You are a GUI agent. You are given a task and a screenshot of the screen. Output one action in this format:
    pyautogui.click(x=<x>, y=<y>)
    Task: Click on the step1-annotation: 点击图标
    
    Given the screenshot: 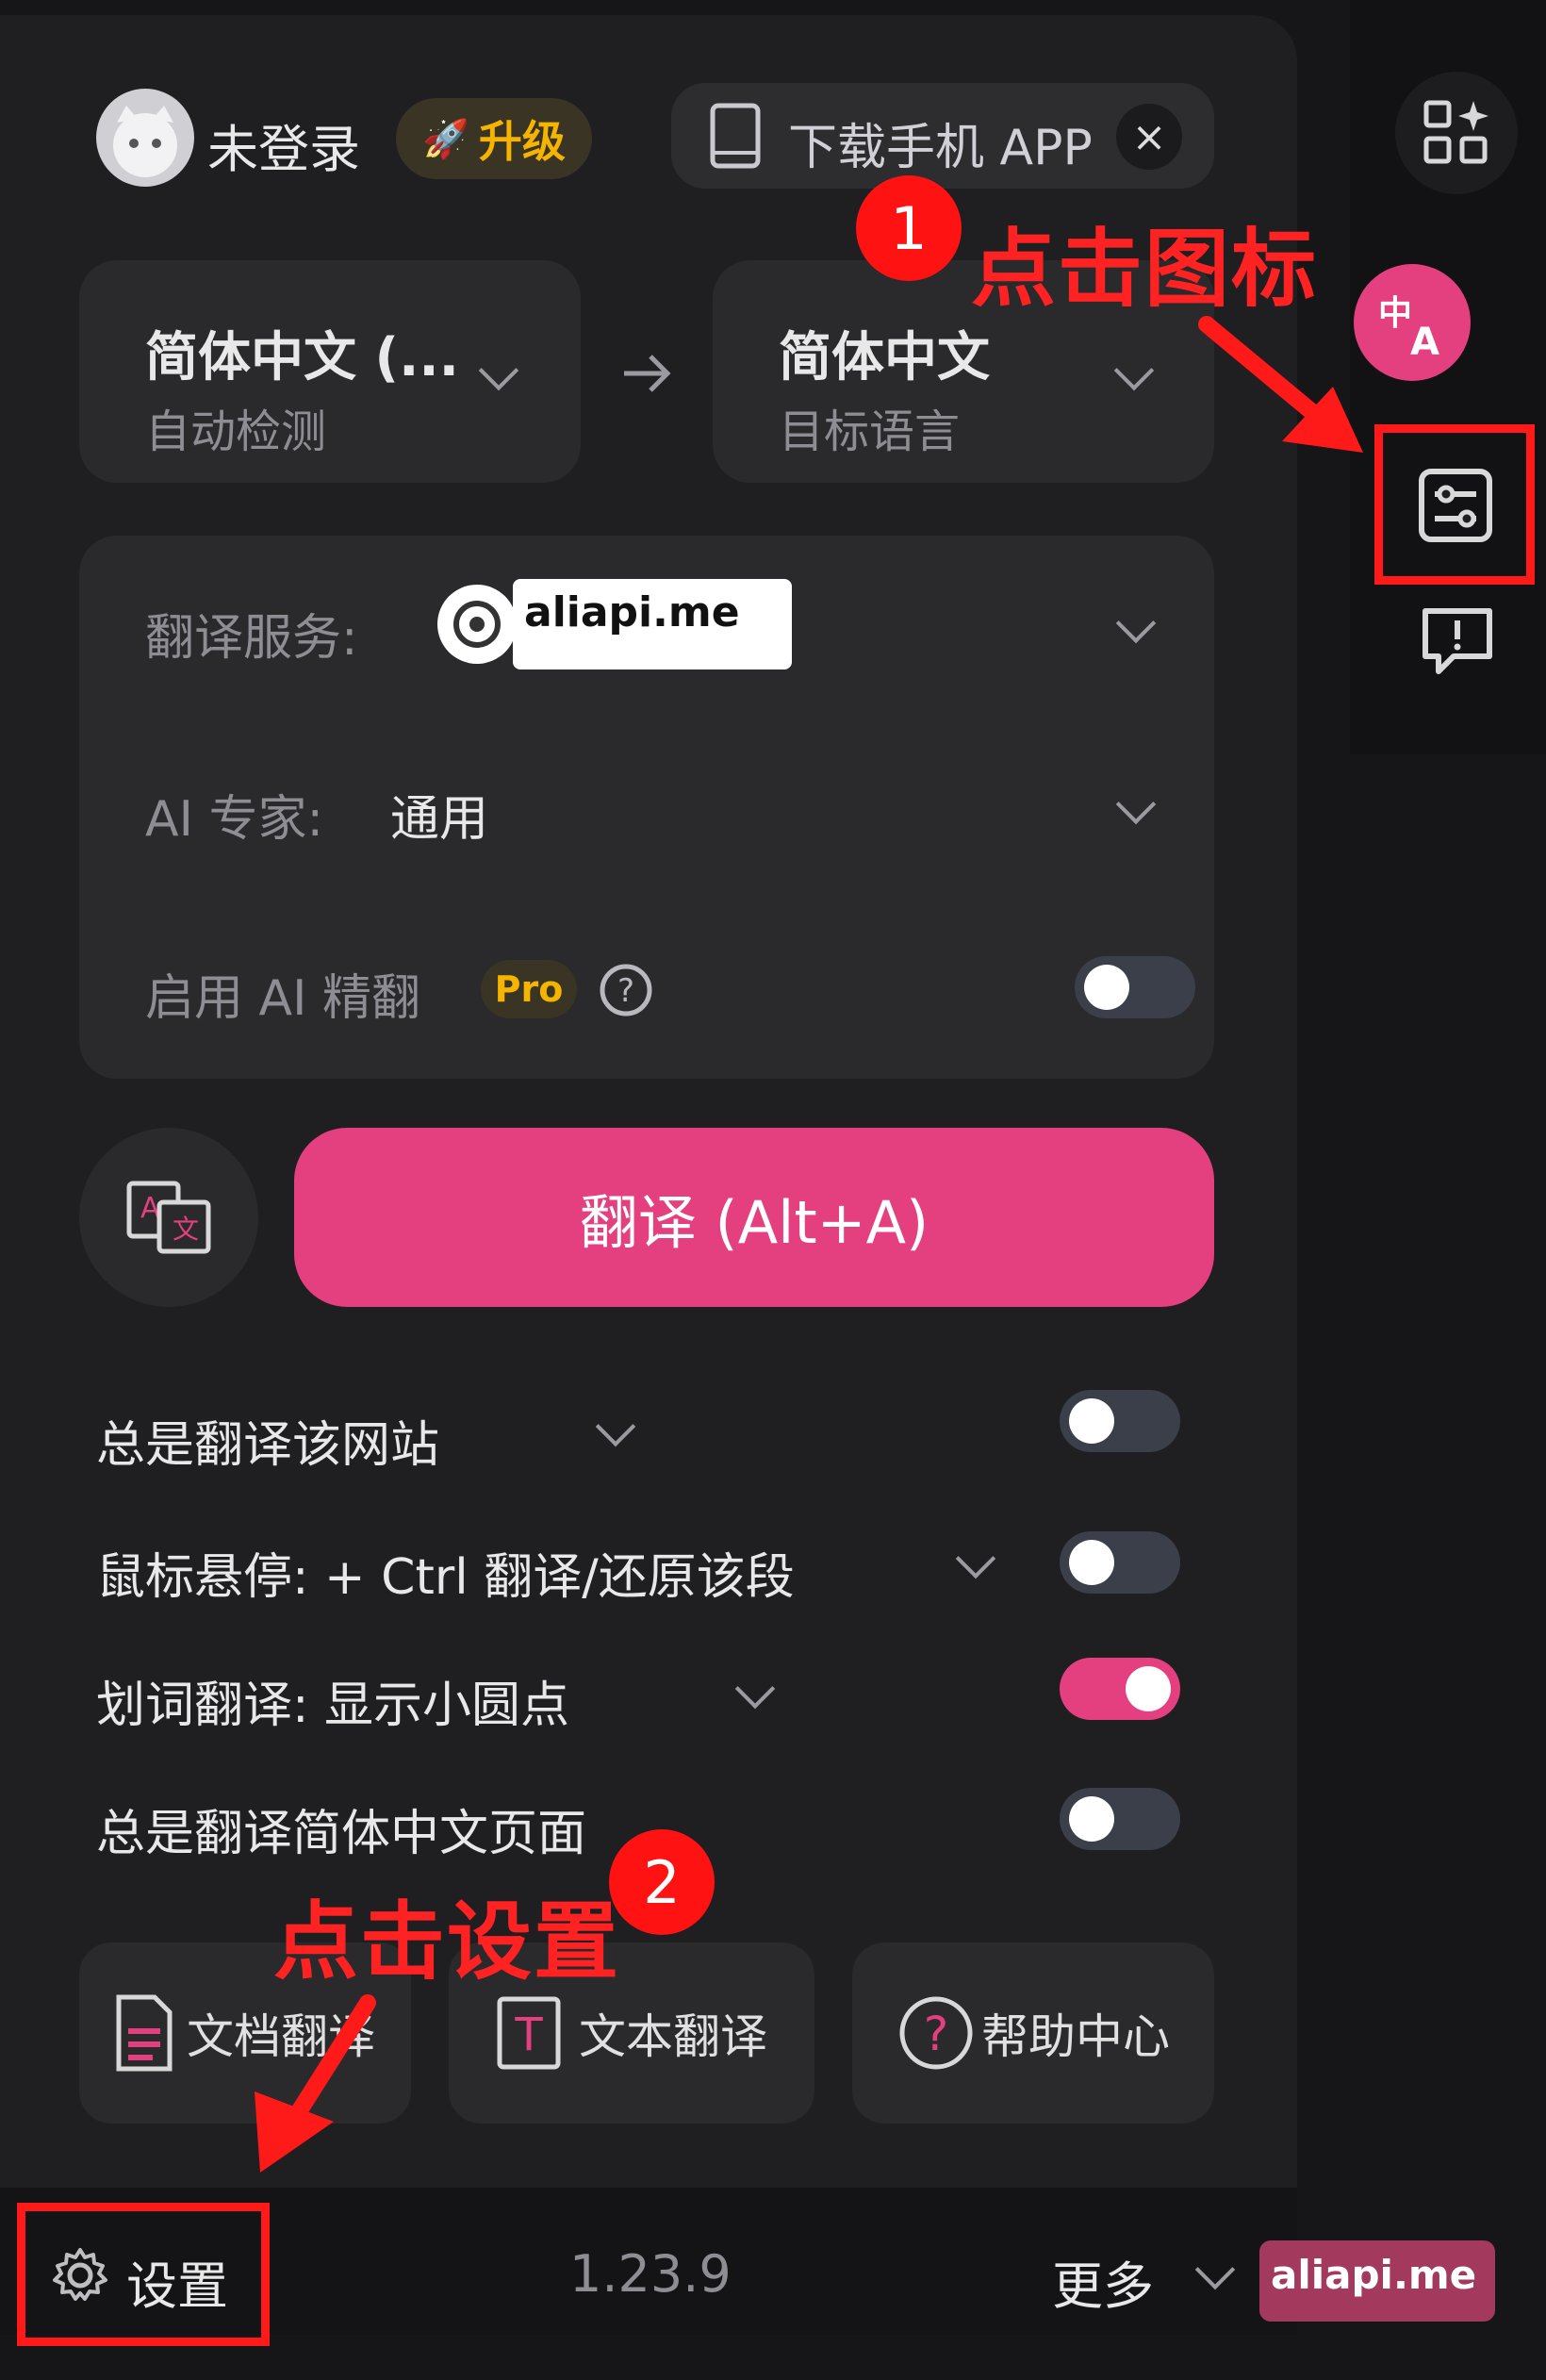 What is the action you would take?
    pyautogui.click(x=1144, y=269)
    